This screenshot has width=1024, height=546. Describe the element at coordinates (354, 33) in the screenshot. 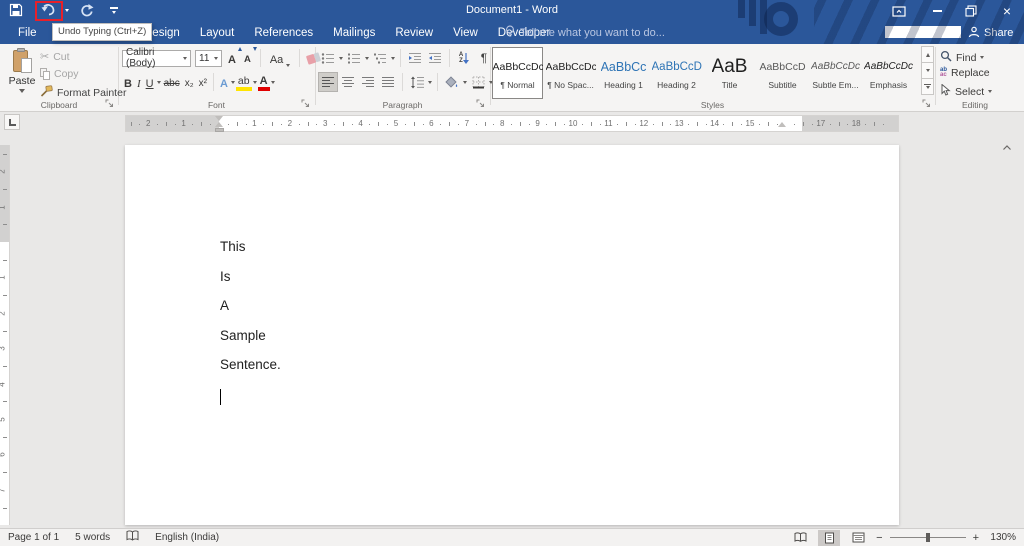

I see `ribbon-tab: Mailings` at that location.